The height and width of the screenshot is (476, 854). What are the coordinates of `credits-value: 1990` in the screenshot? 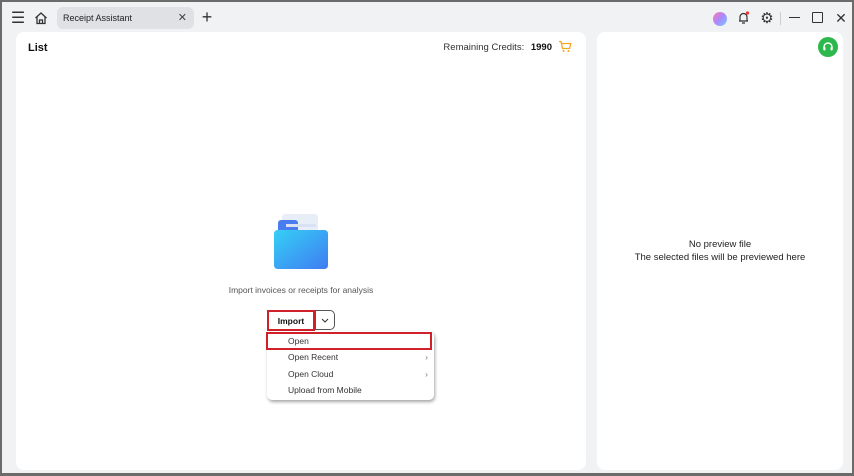 It's located at (541, 47).